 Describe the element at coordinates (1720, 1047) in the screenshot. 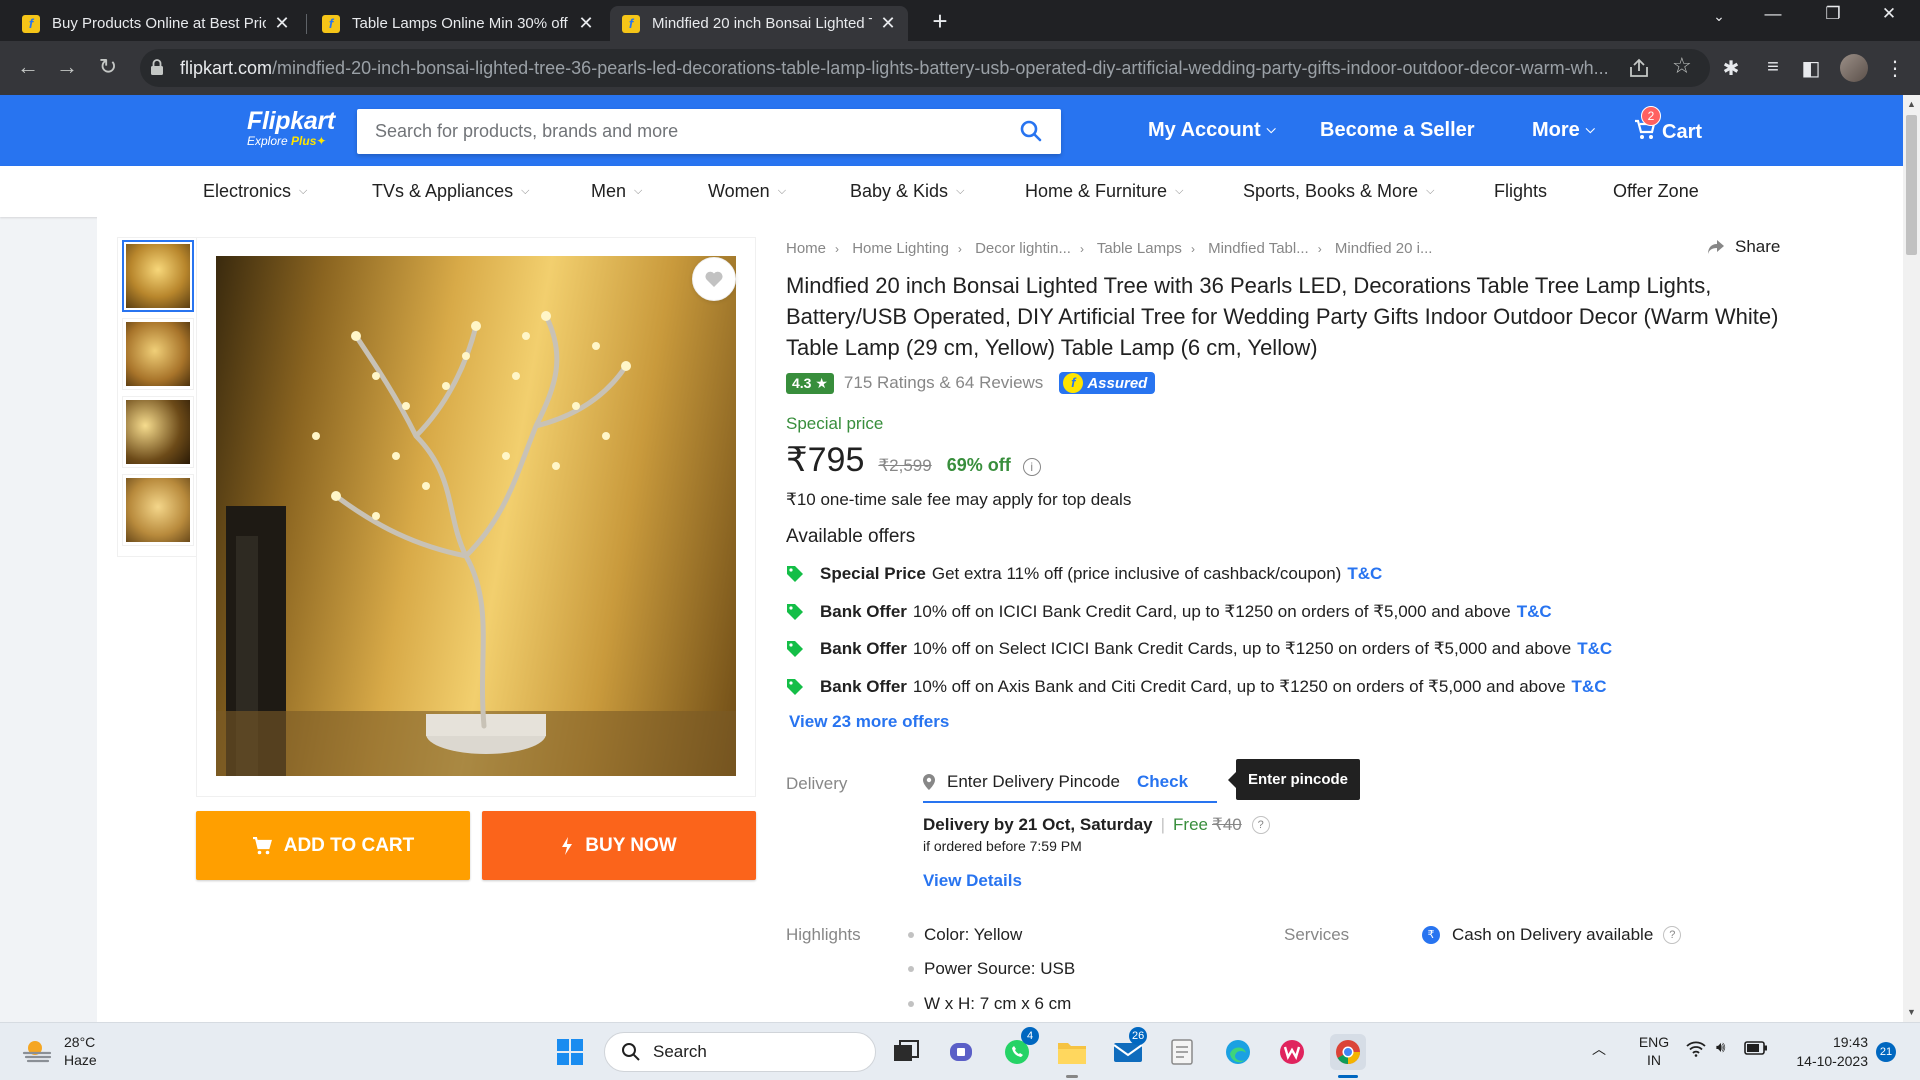

I see `volume-icon: 🔊︎` at that location.